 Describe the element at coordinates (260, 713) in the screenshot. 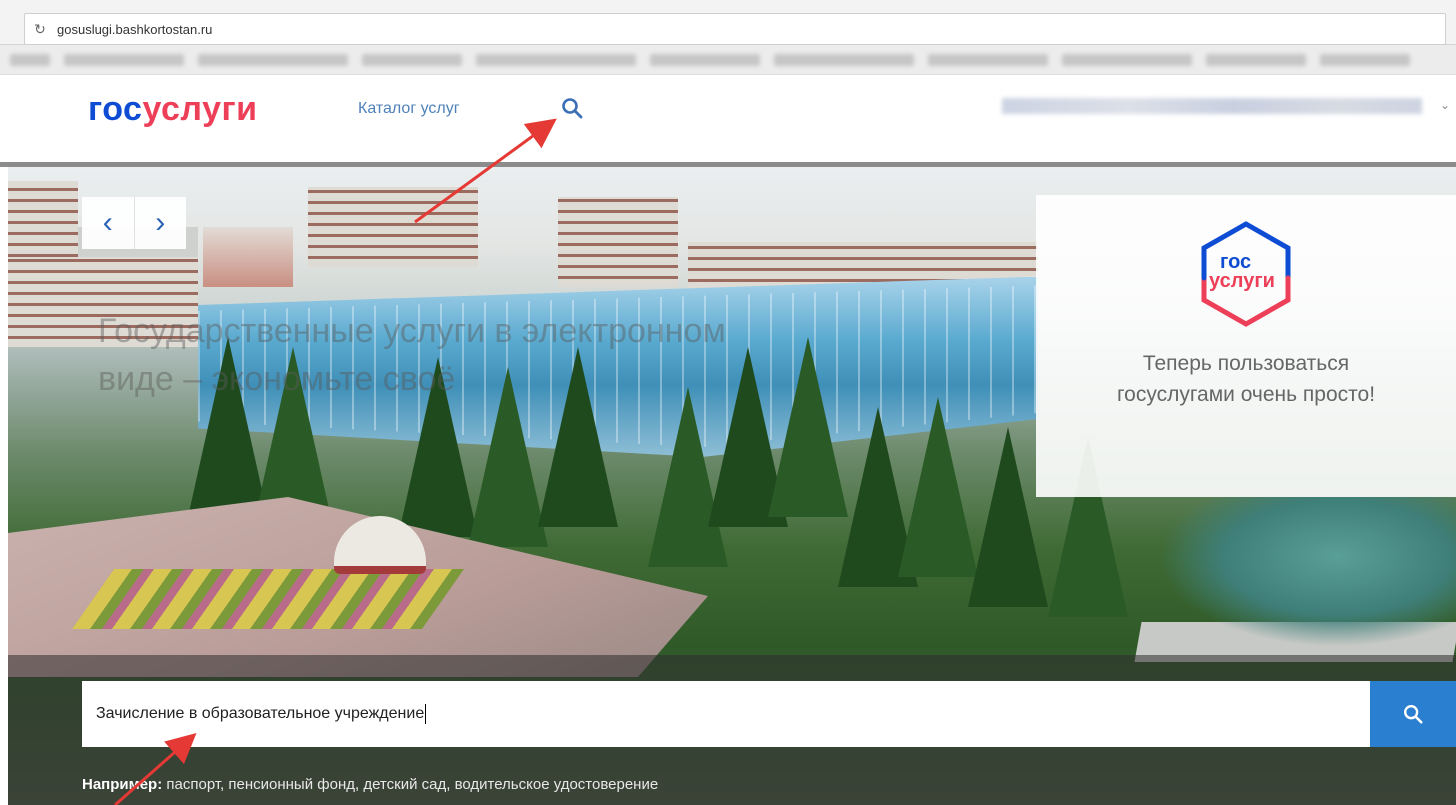

I see `search-input-value: Зачисление в образовательное учреждение` at that location.